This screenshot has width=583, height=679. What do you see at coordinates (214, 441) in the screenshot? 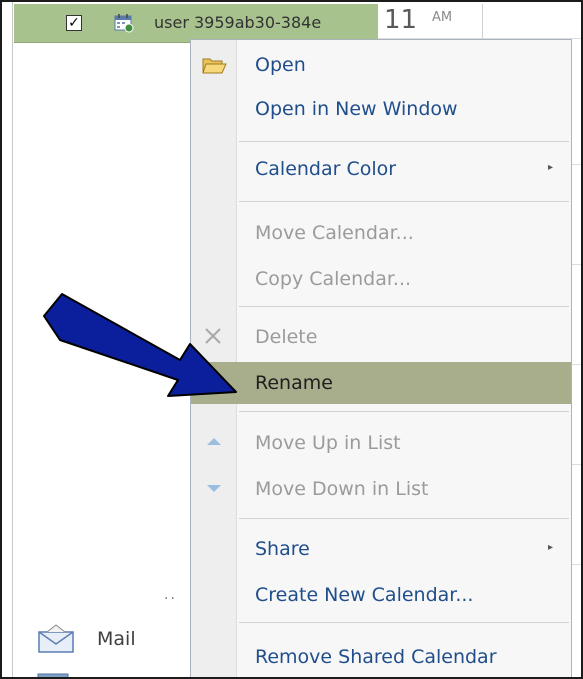
I see `move-up-icon` at bounding box center [214, 441].